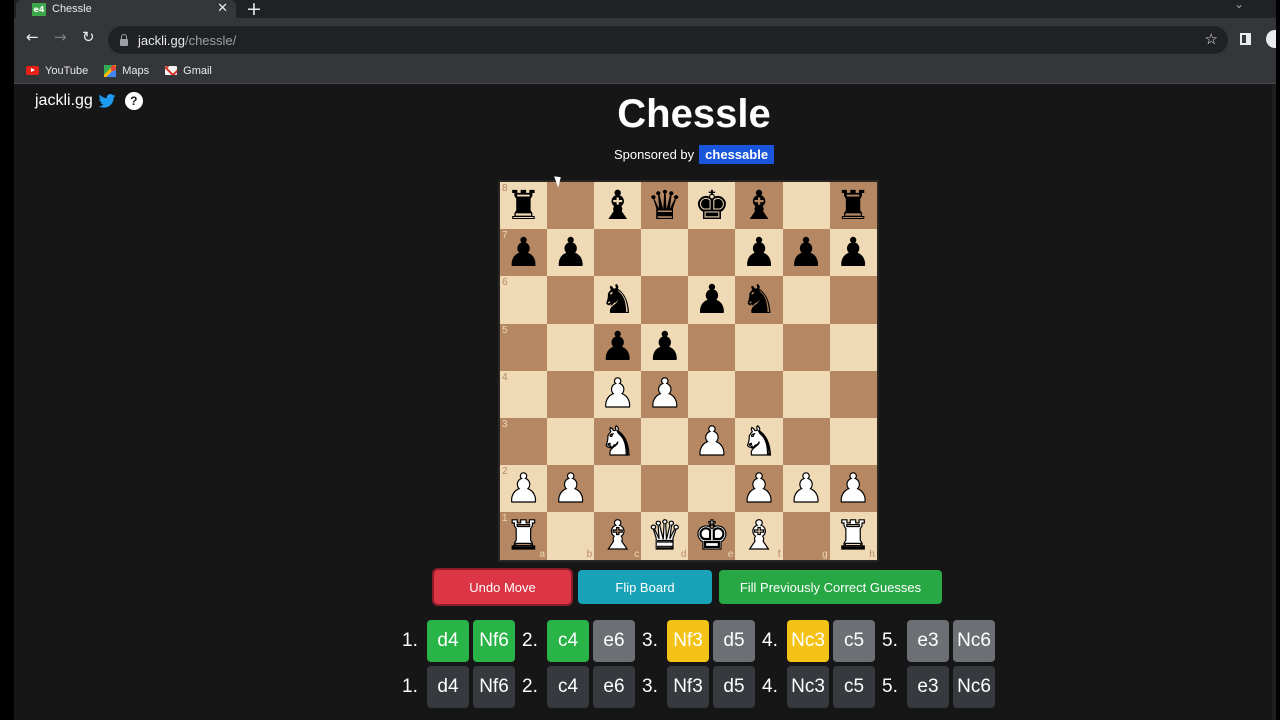  I want to click on square-a1: 1 a ♜, so click(524, 536).